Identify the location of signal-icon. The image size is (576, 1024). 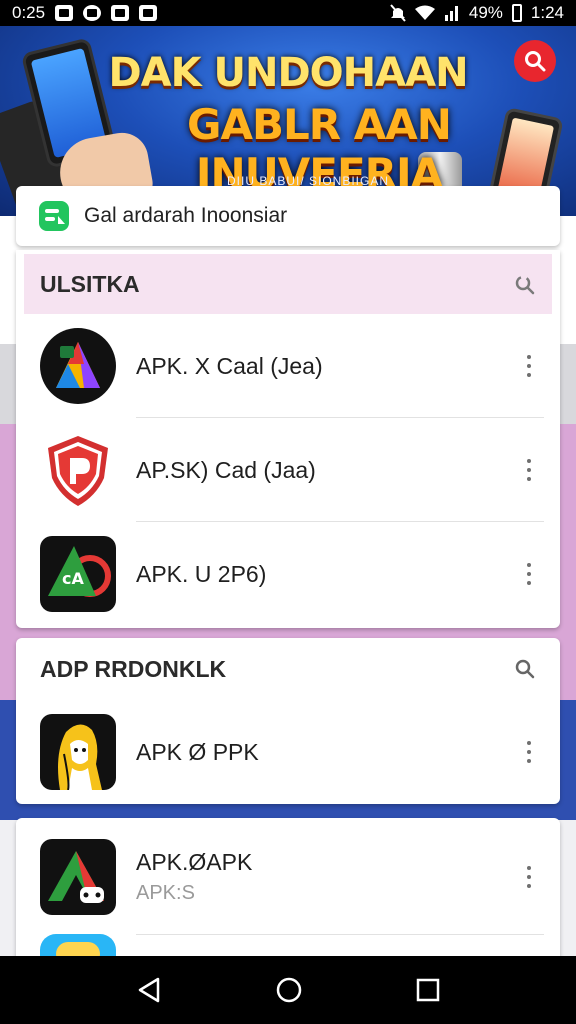
(451, 13).